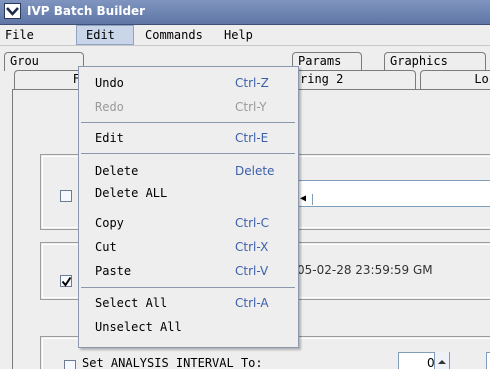 Image resolution: width=490 pixels, height=369 pixels. What do you see at coordinates (50, 79) in the screenshot?
I see `tab-row2-first: F` at bounding box center [50, 79].